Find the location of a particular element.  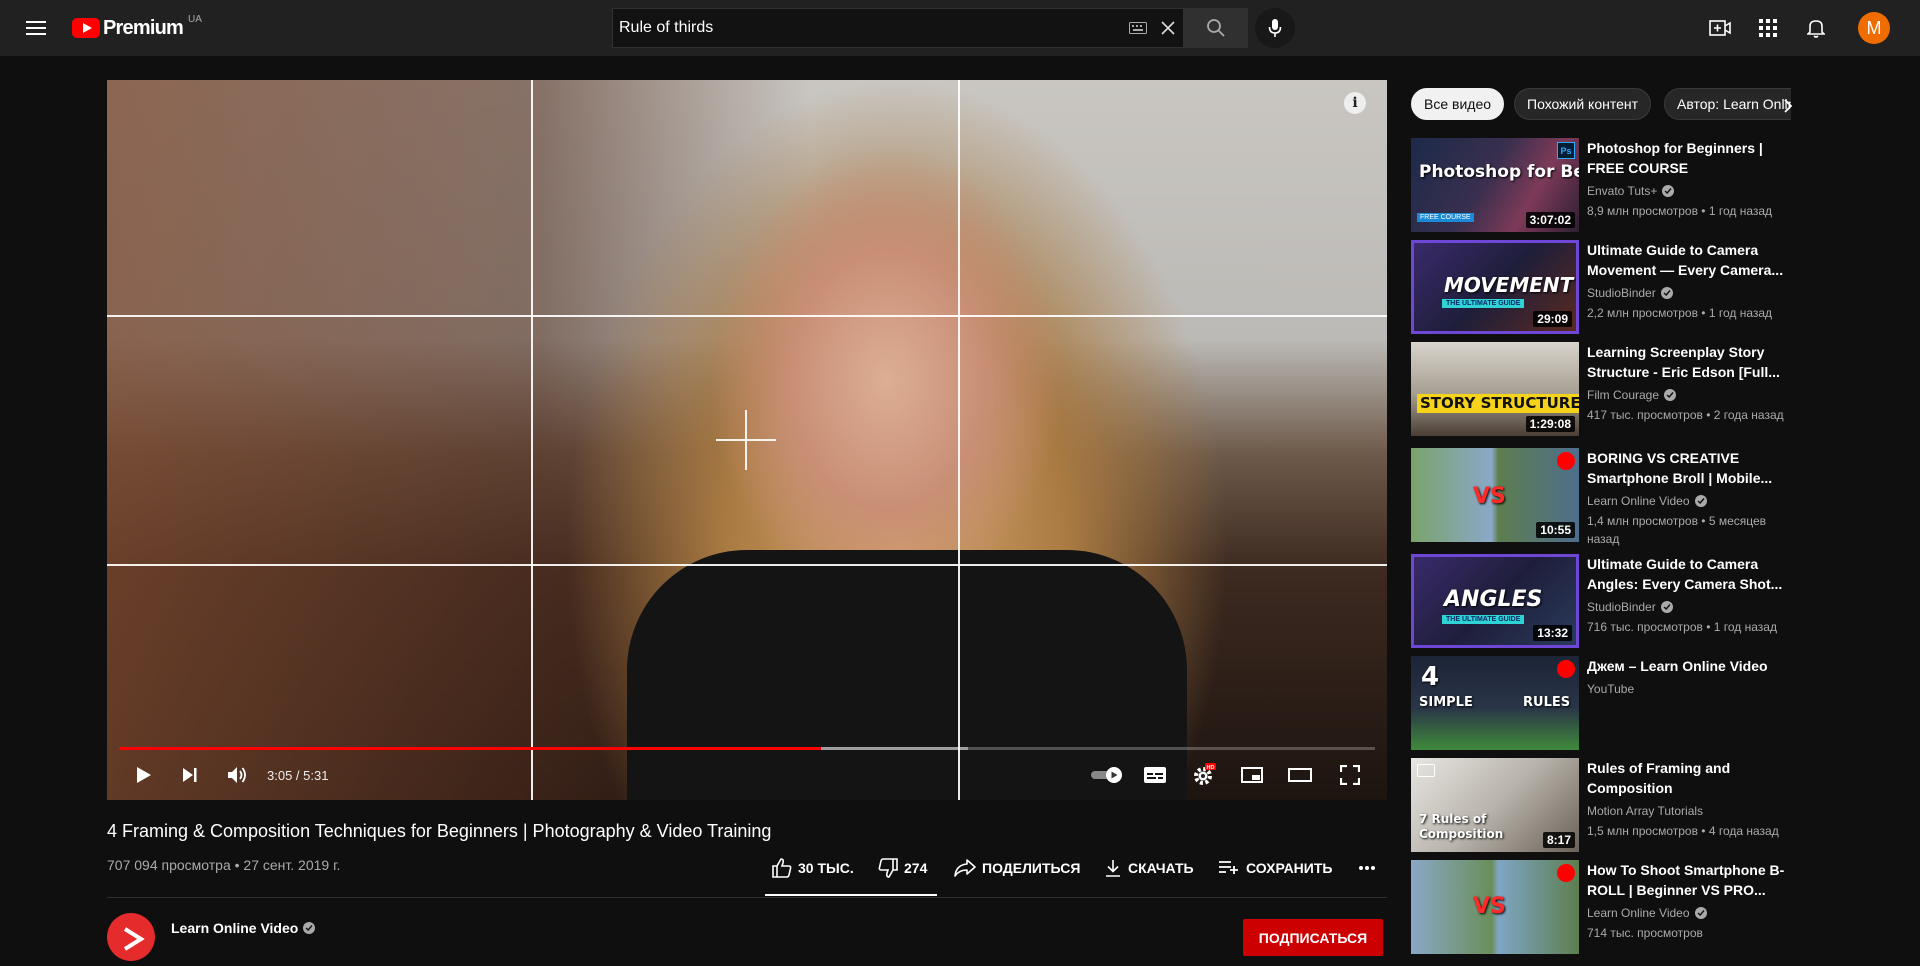

rec-stats: 714 тыс. просмотров is located at coordinates (1645, 933).